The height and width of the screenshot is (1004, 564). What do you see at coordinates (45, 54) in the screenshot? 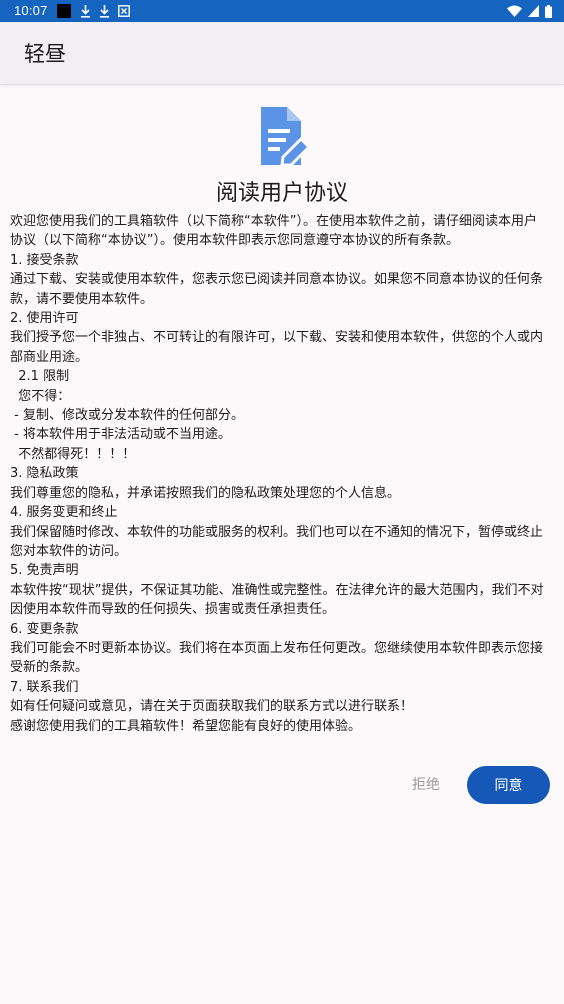
I see `app-title: 轻昼` at bounding box center [45, 54].